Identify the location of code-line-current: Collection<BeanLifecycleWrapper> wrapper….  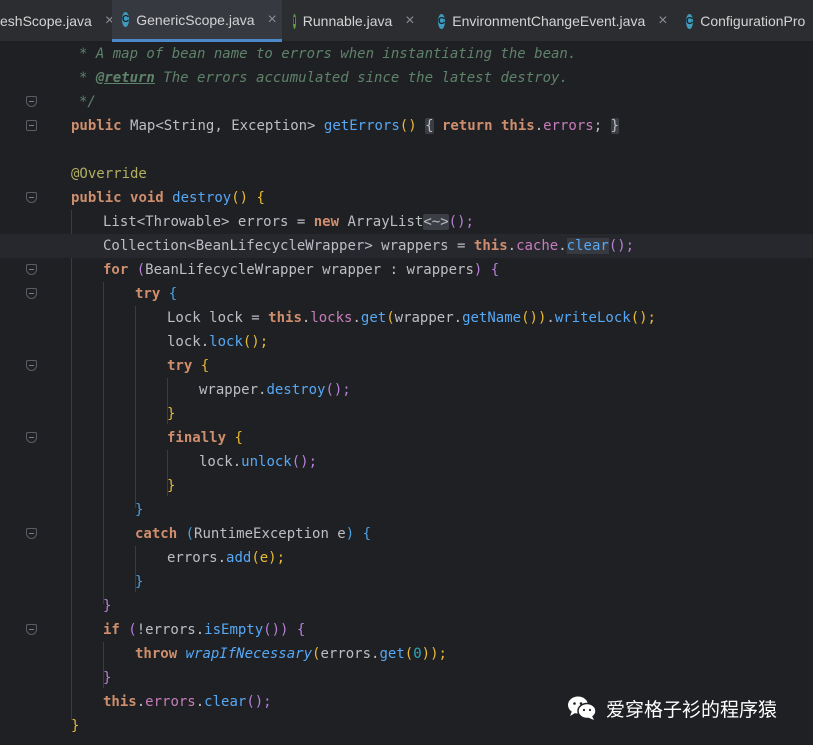
(406, 246).